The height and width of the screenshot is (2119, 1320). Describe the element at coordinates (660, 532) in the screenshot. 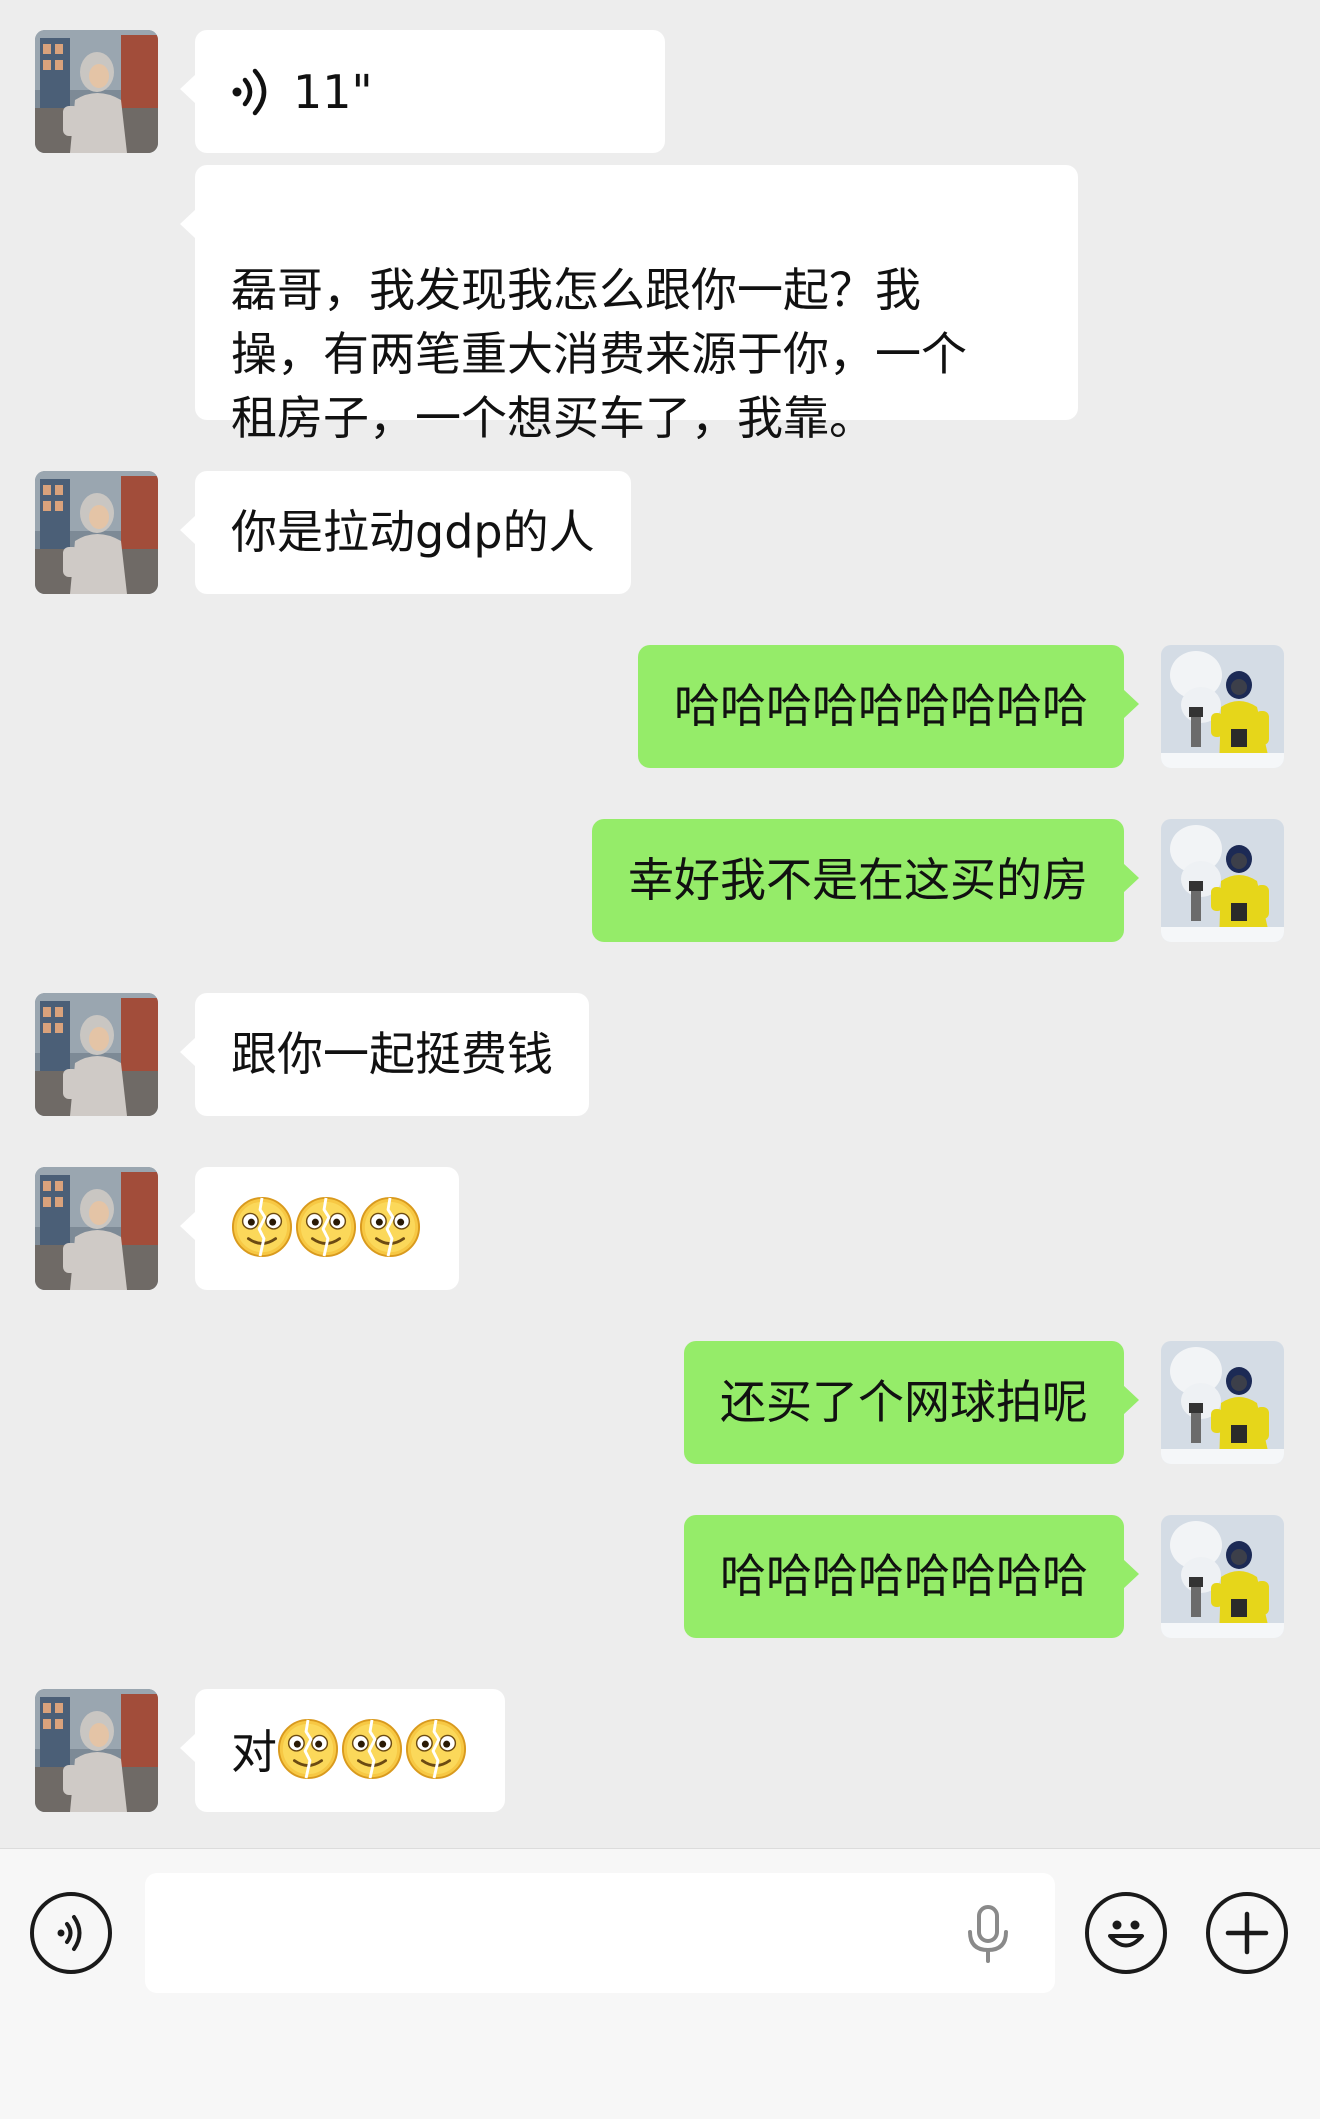

I see `message-row: 你是拉动gdp的人` at that location.